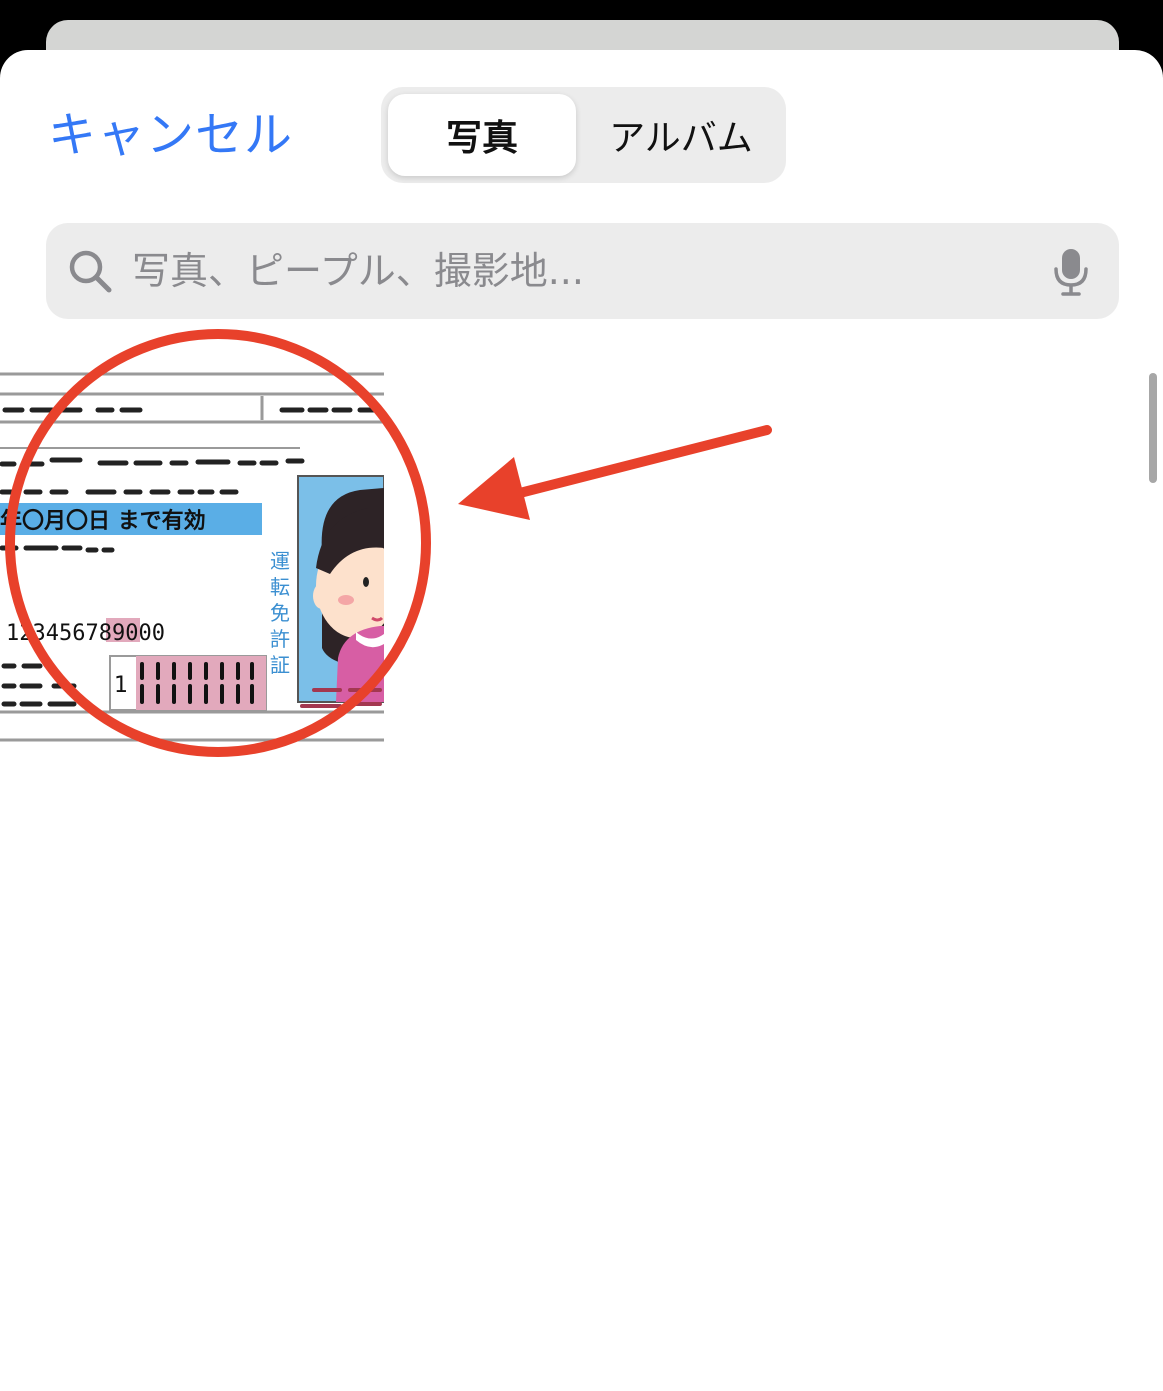 This screenshot has width=1163, height=1391. Describe the element at coordinates (681, 135) in the screenshot. I see `tab-albums: アルバム` at that location.